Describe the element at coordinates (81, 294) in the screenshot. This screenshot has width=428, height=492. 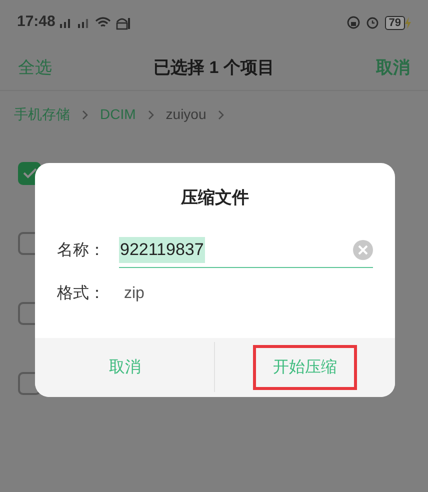
I see `field-label: 格式：` at that location.